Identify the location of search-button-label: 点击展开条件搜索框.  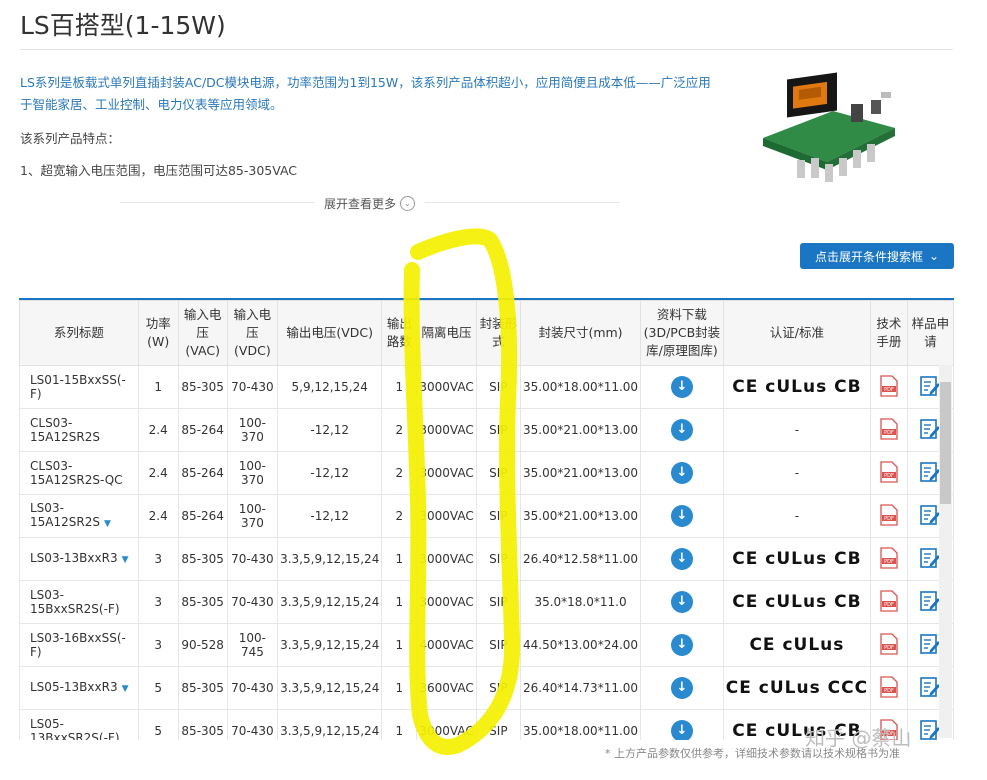
(868, 256).